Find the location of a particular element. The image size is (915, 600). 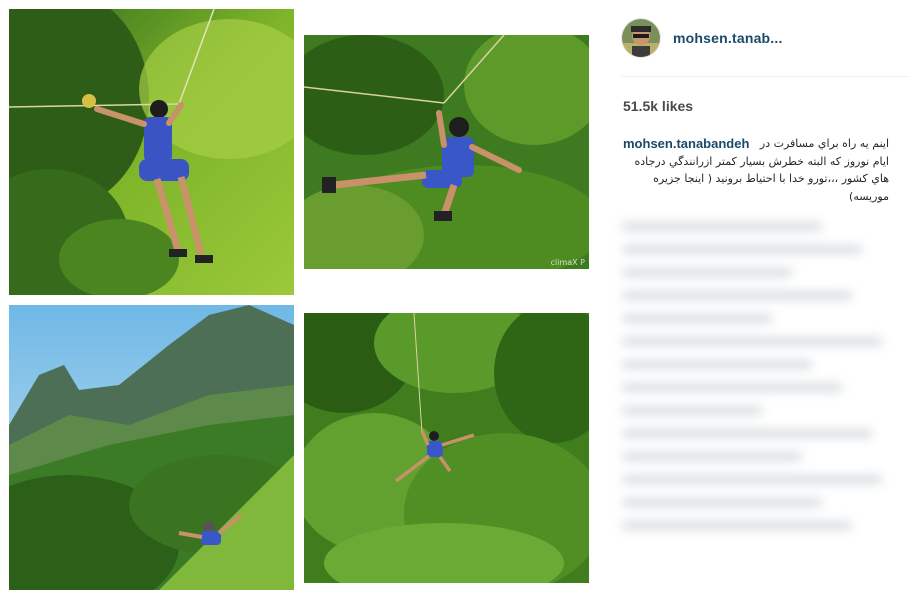

photo-zipline-jungle-jump: climaX P is located at coordinates (446, 152).